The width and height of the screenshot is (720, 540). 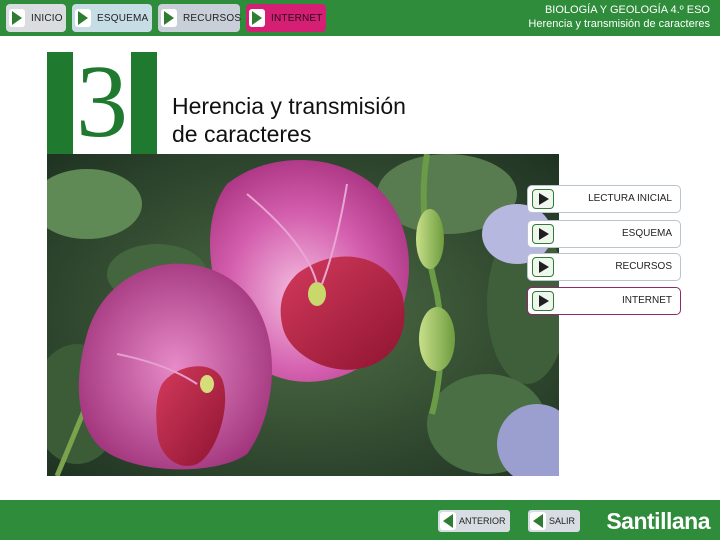 I want to click on menu-lectura-inicial-button: LECTURA INICIAL, so click(x=604, y=199).